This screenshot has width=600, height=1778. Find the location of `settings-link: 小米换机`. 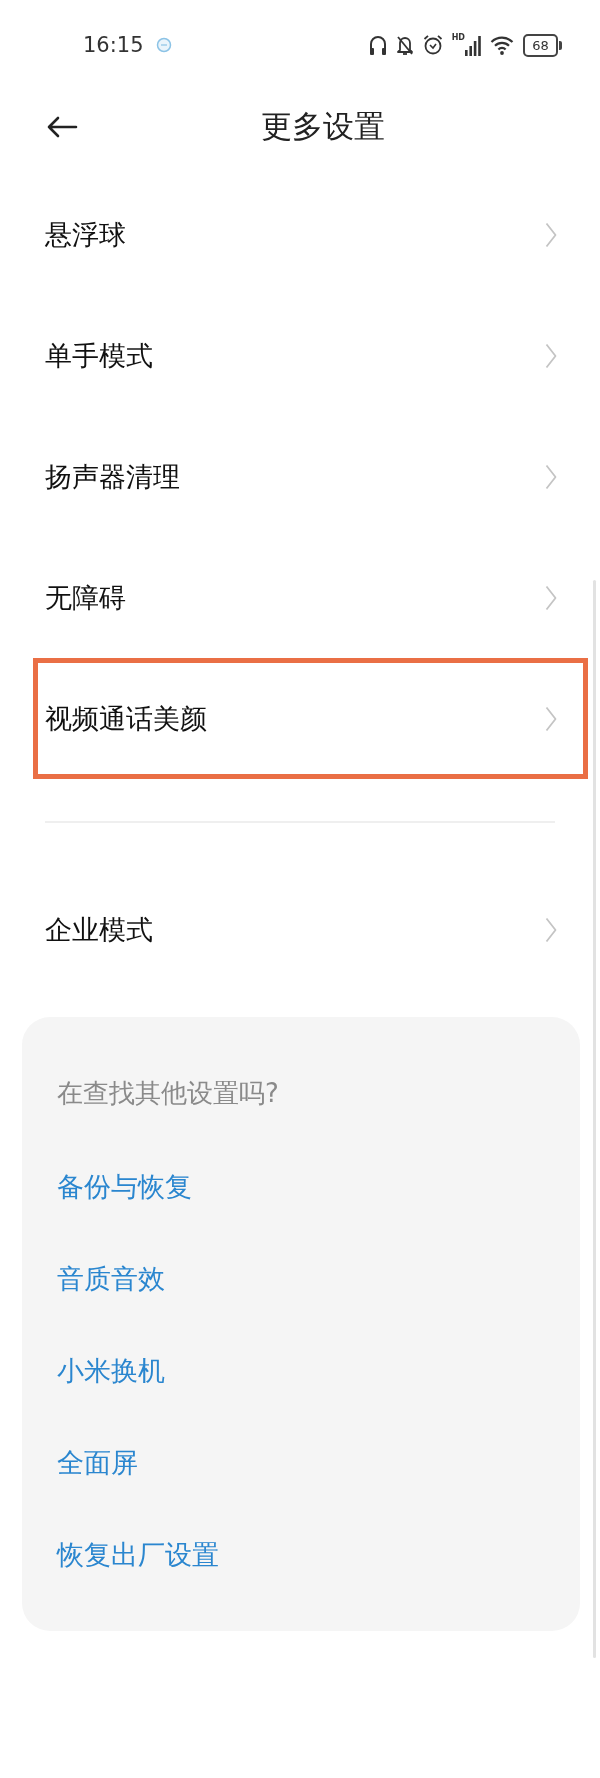

settings-link: 小米换机 is located at coordinates (111, 1371).